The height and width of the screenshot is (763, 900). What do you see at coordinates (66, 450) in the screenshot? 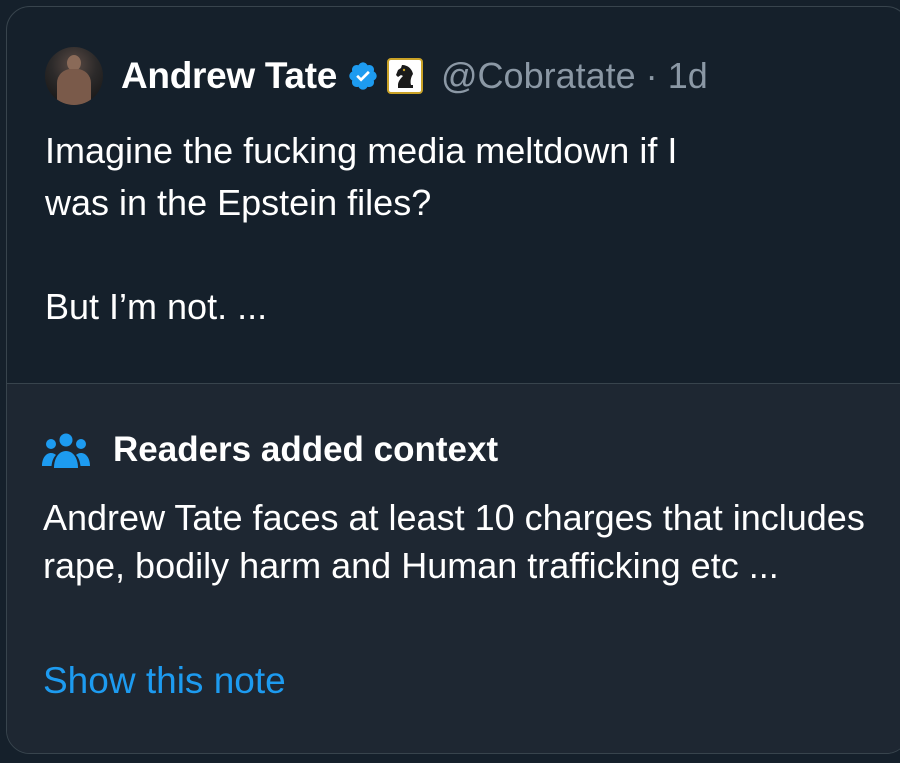
I see `people-icon` at bounding box center [66, 450].